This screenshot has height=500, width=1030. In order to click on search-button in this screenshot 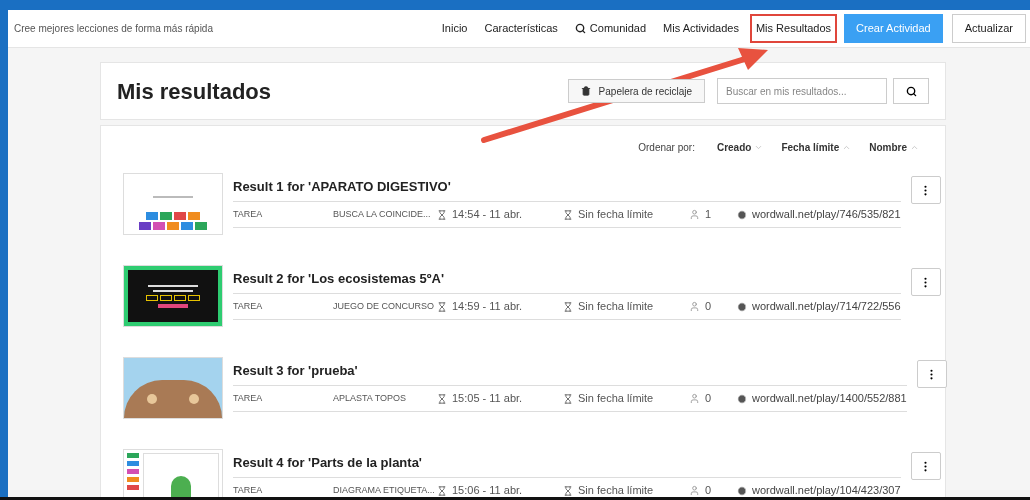, I will do `click(911, 91)`.